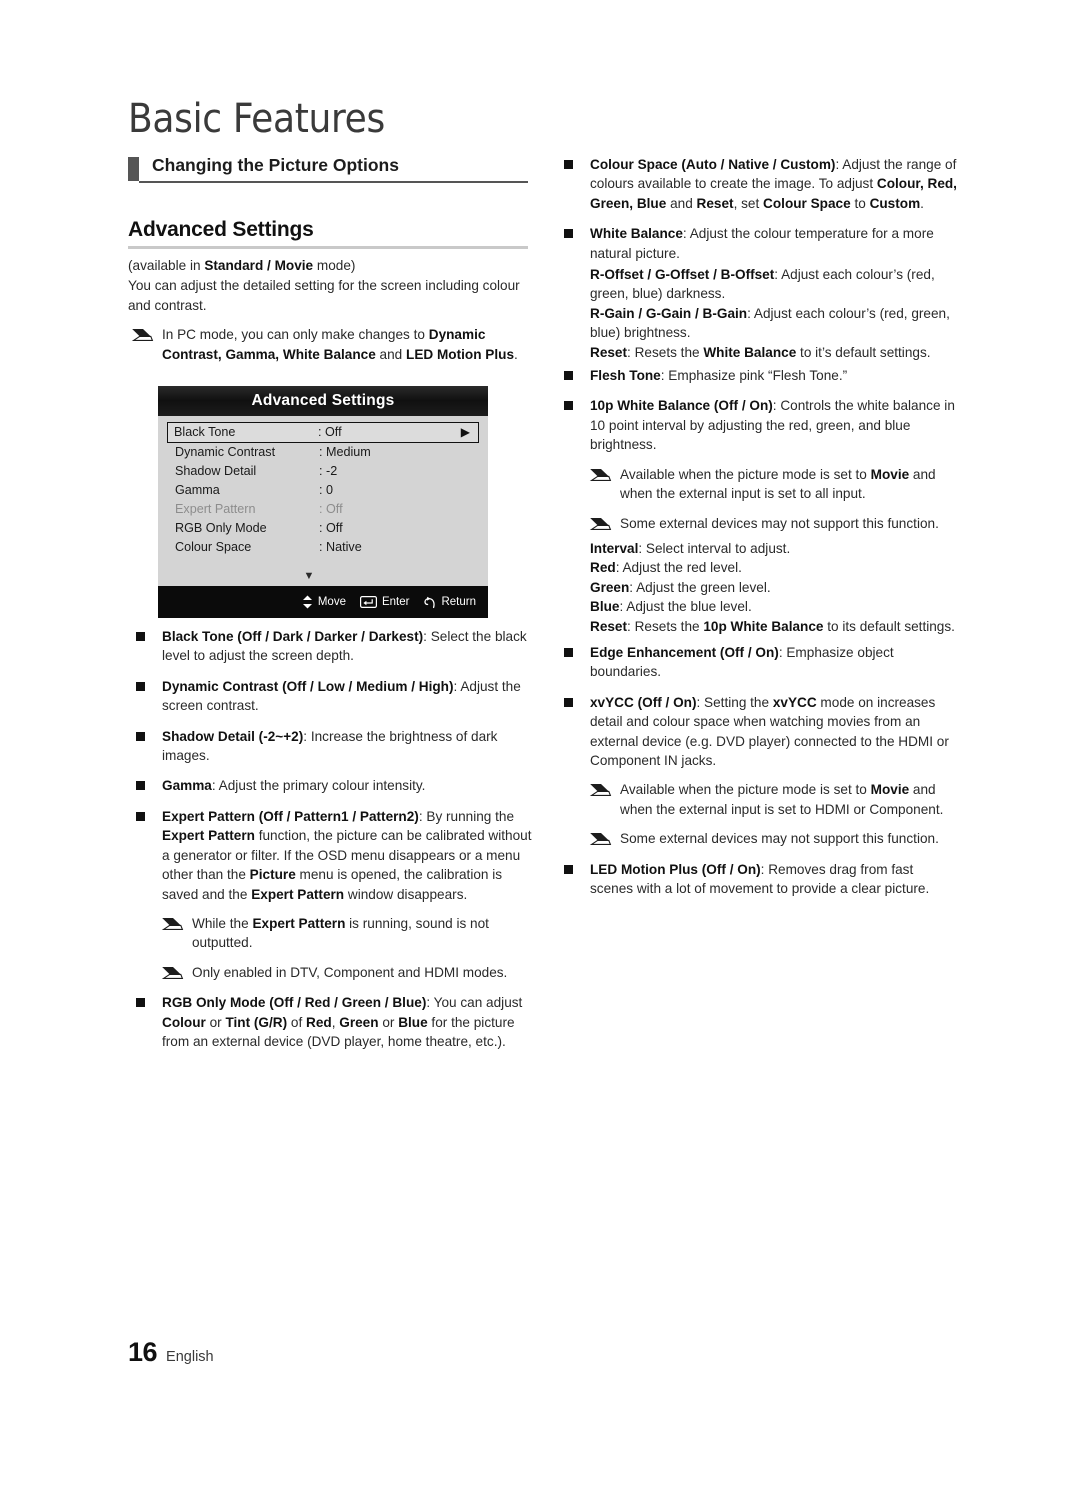  I want to click on osd-row-dynamic-contrast: Dynamic Contrast : Medium, so click(323, 452).